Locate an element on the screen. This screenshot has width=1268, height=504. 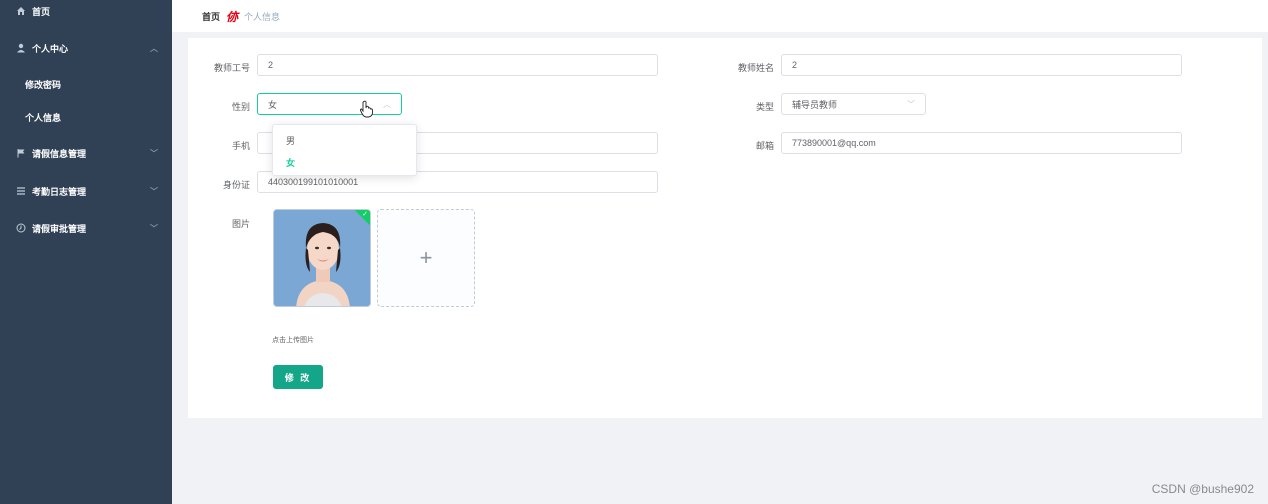
sidebar-item-label: 修改密码 is located at coordinates (43, 84).